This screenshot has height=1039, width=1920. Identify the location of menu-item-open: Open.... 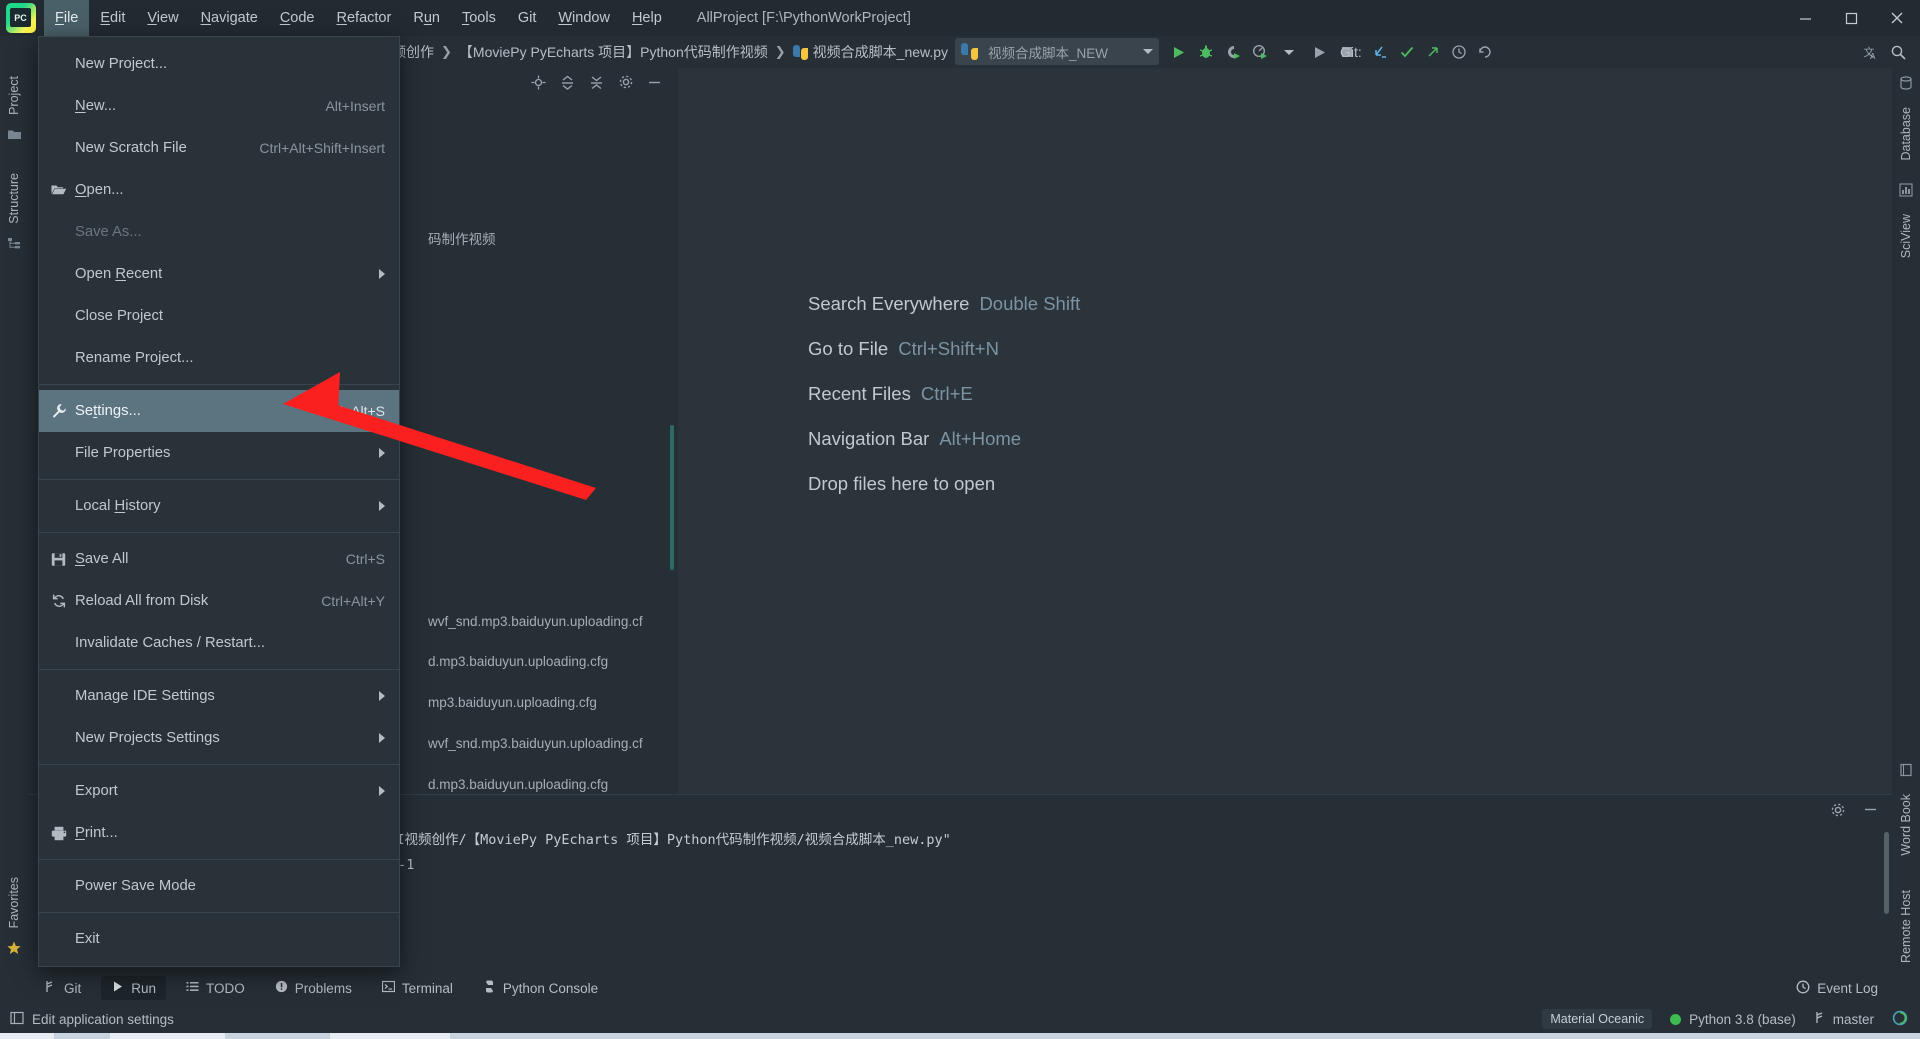
(219, 190).